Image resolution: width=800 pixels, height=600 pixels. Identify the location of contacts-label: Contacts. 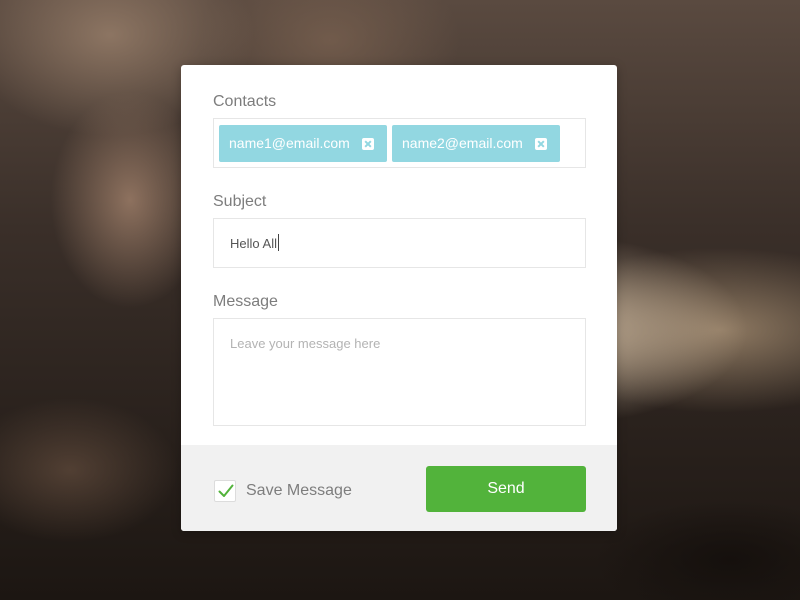
(245, 101).